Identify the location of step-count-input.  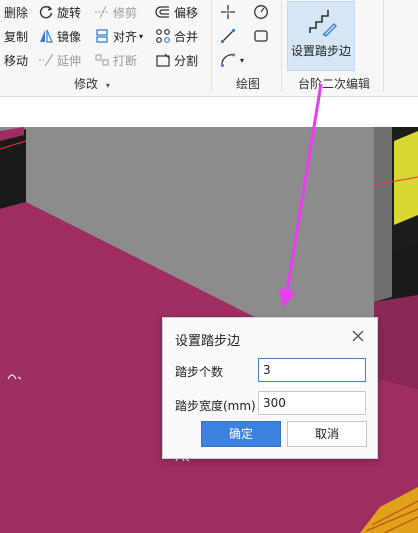
(312, 370).